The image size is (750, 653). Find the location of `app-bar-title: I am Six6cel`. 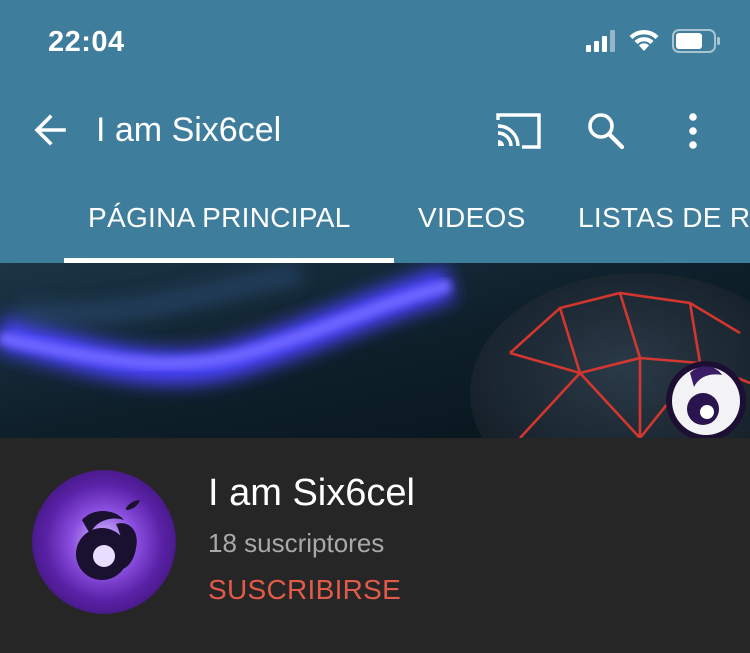

app-bar-title: I am Six6cel is located at coordinates (189, 130).